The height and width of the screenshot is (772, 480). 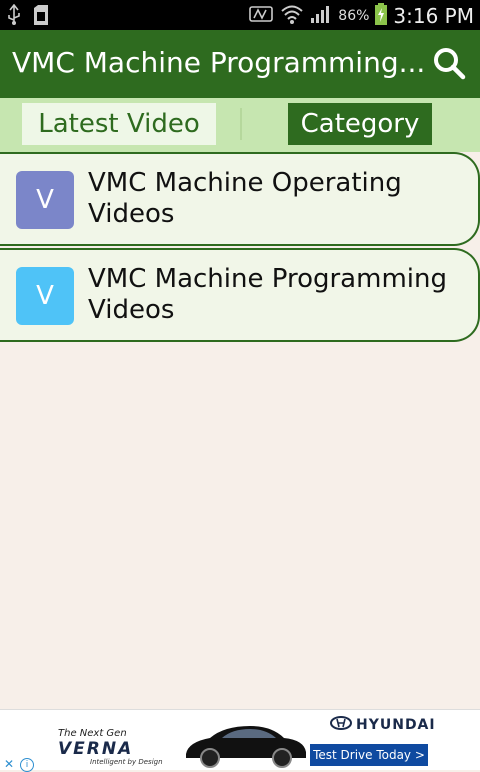 What do you see at coordinates (261, 16) in the screenshot?
I see `nfc-icon` at bounding box center [261, 16].